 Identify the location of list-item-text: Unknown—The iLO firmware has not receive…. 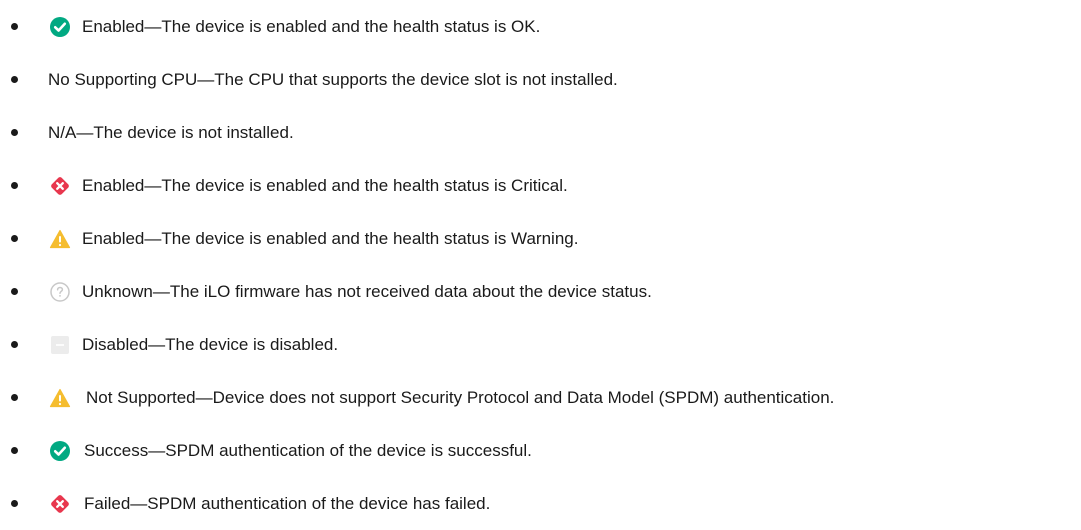
(367, 291).